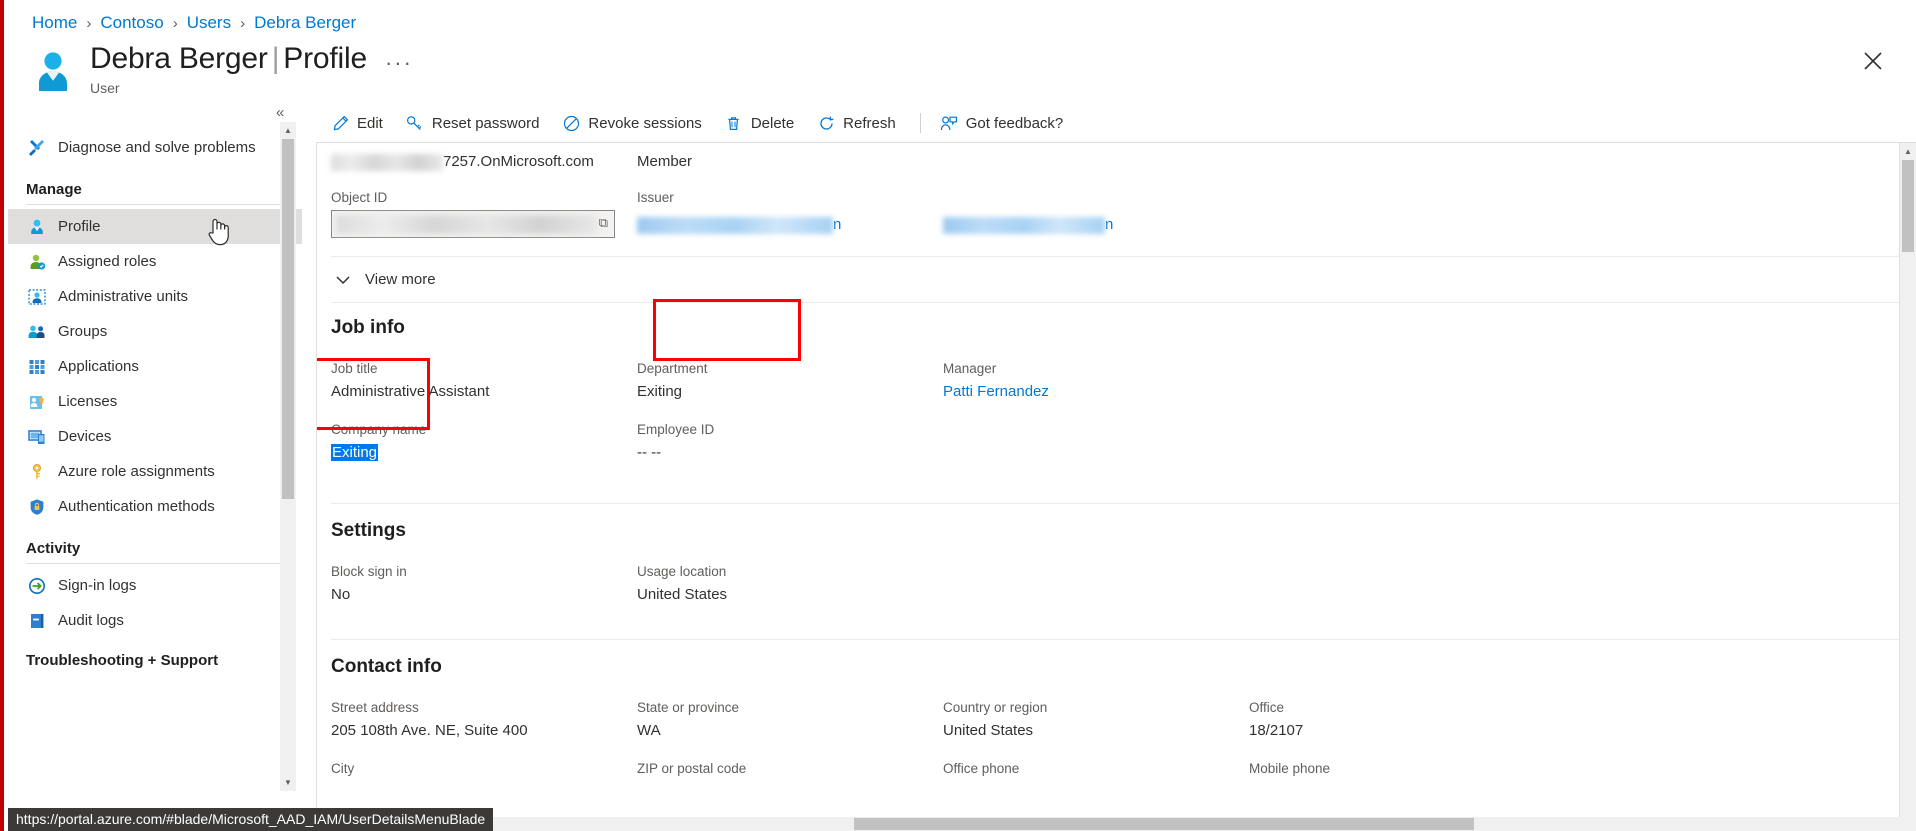 This screenshot has height=831, width=1916. What do you see at coordinates (131, 23) in the screenshot?
I see `breadcrumb-item-contoso: Contoso` at bounding box center [131, 23].